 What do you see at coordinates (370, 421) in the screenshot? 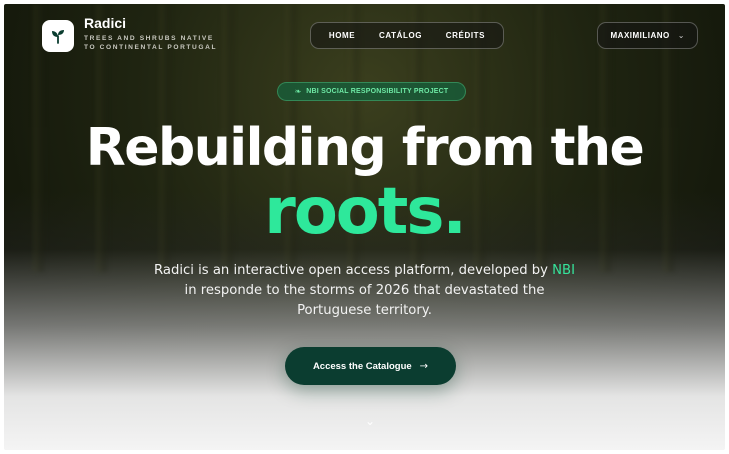
I see `scroll-down-chevron-icon: ⌄` at bounding box center [370, 421].